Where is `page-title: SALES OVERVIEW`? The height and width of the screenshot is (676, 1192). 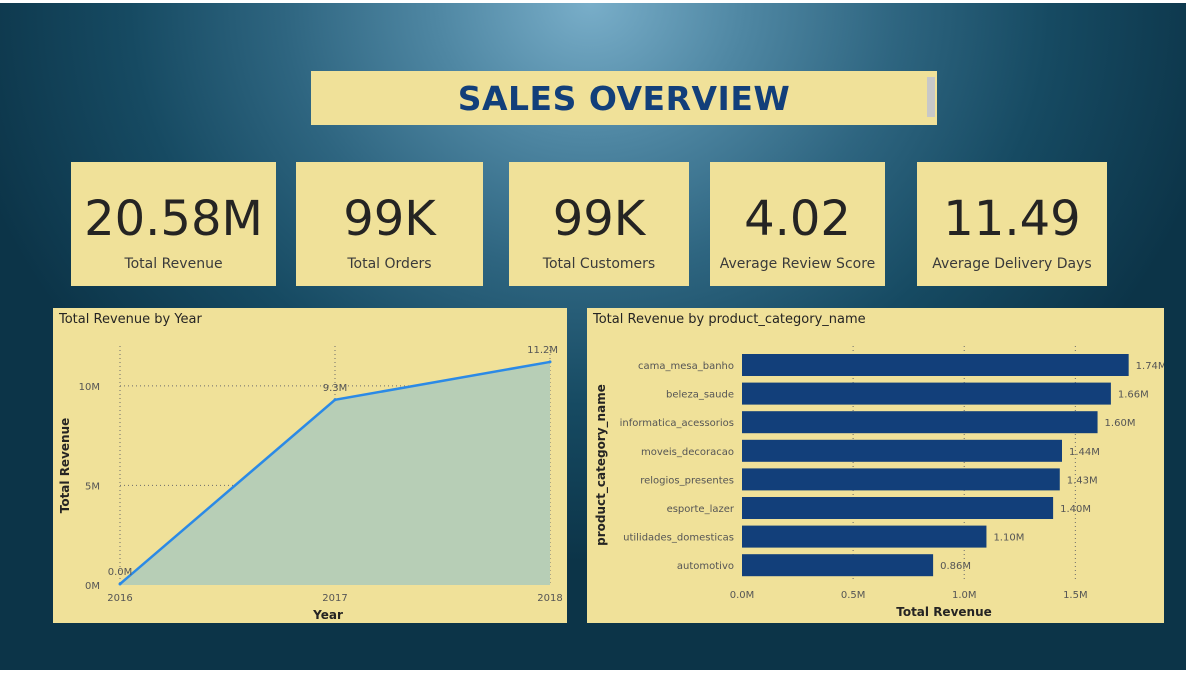 page-title: SALES OVERVIEW is located at coordinates (624, 98).